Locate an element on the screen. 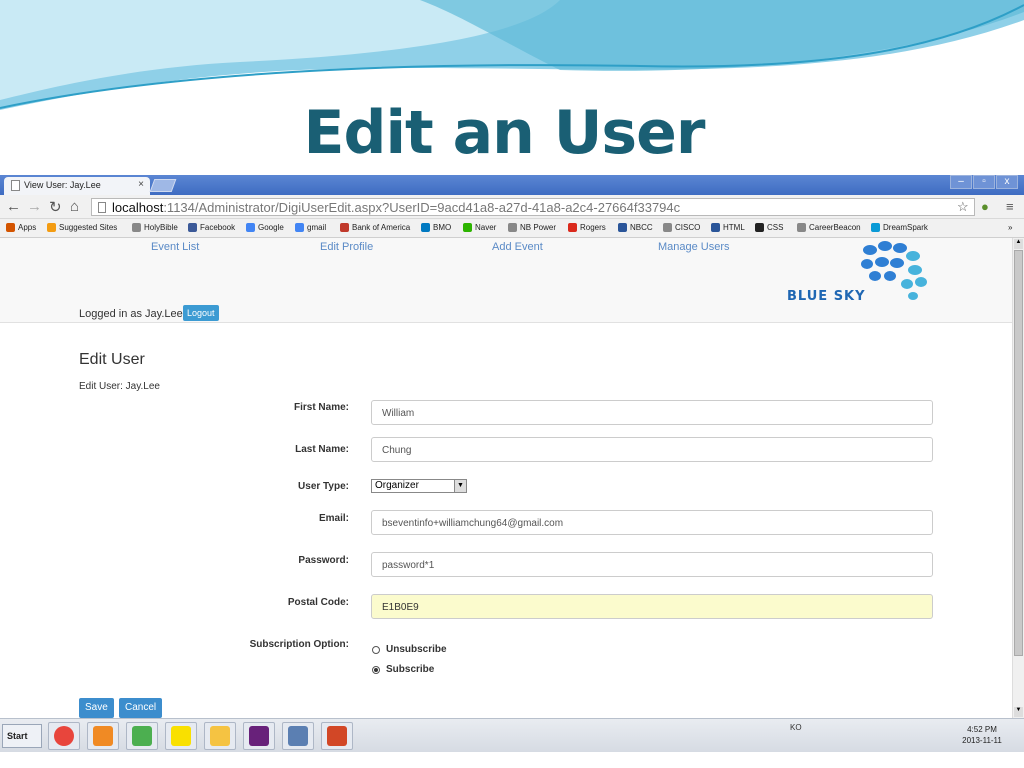  taskbar-powerpoint-button is located at coordinates (337, 736).